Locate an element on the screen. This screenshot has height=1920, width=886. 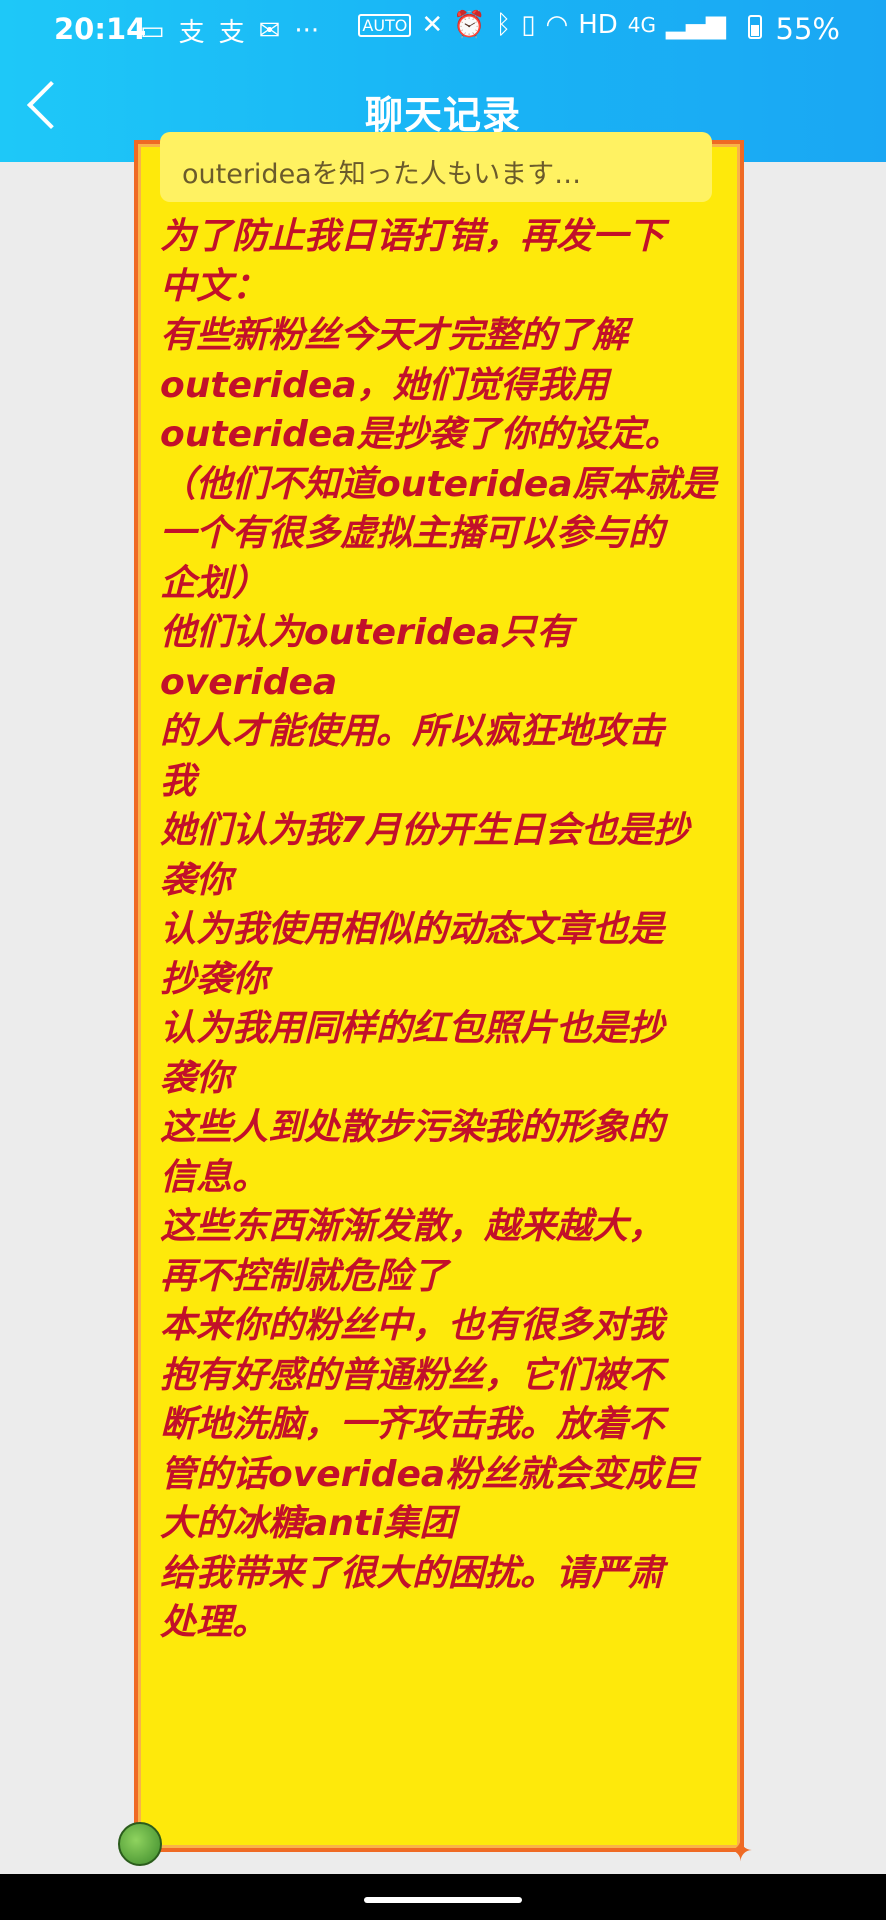
more-dots-icon: ··· is located at coordinates (307, 30).